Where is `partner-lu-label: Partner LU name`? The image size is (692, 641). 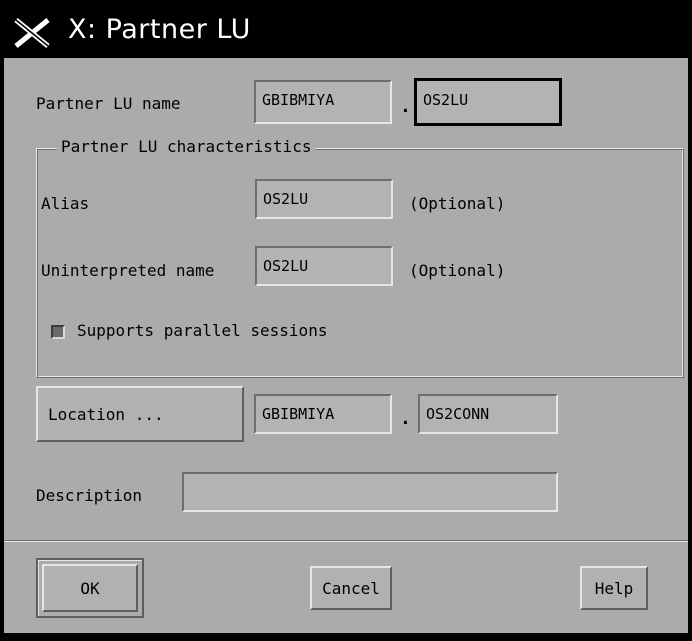
partner-lu-label: Partner LU name is located at coordinates (108, 103).